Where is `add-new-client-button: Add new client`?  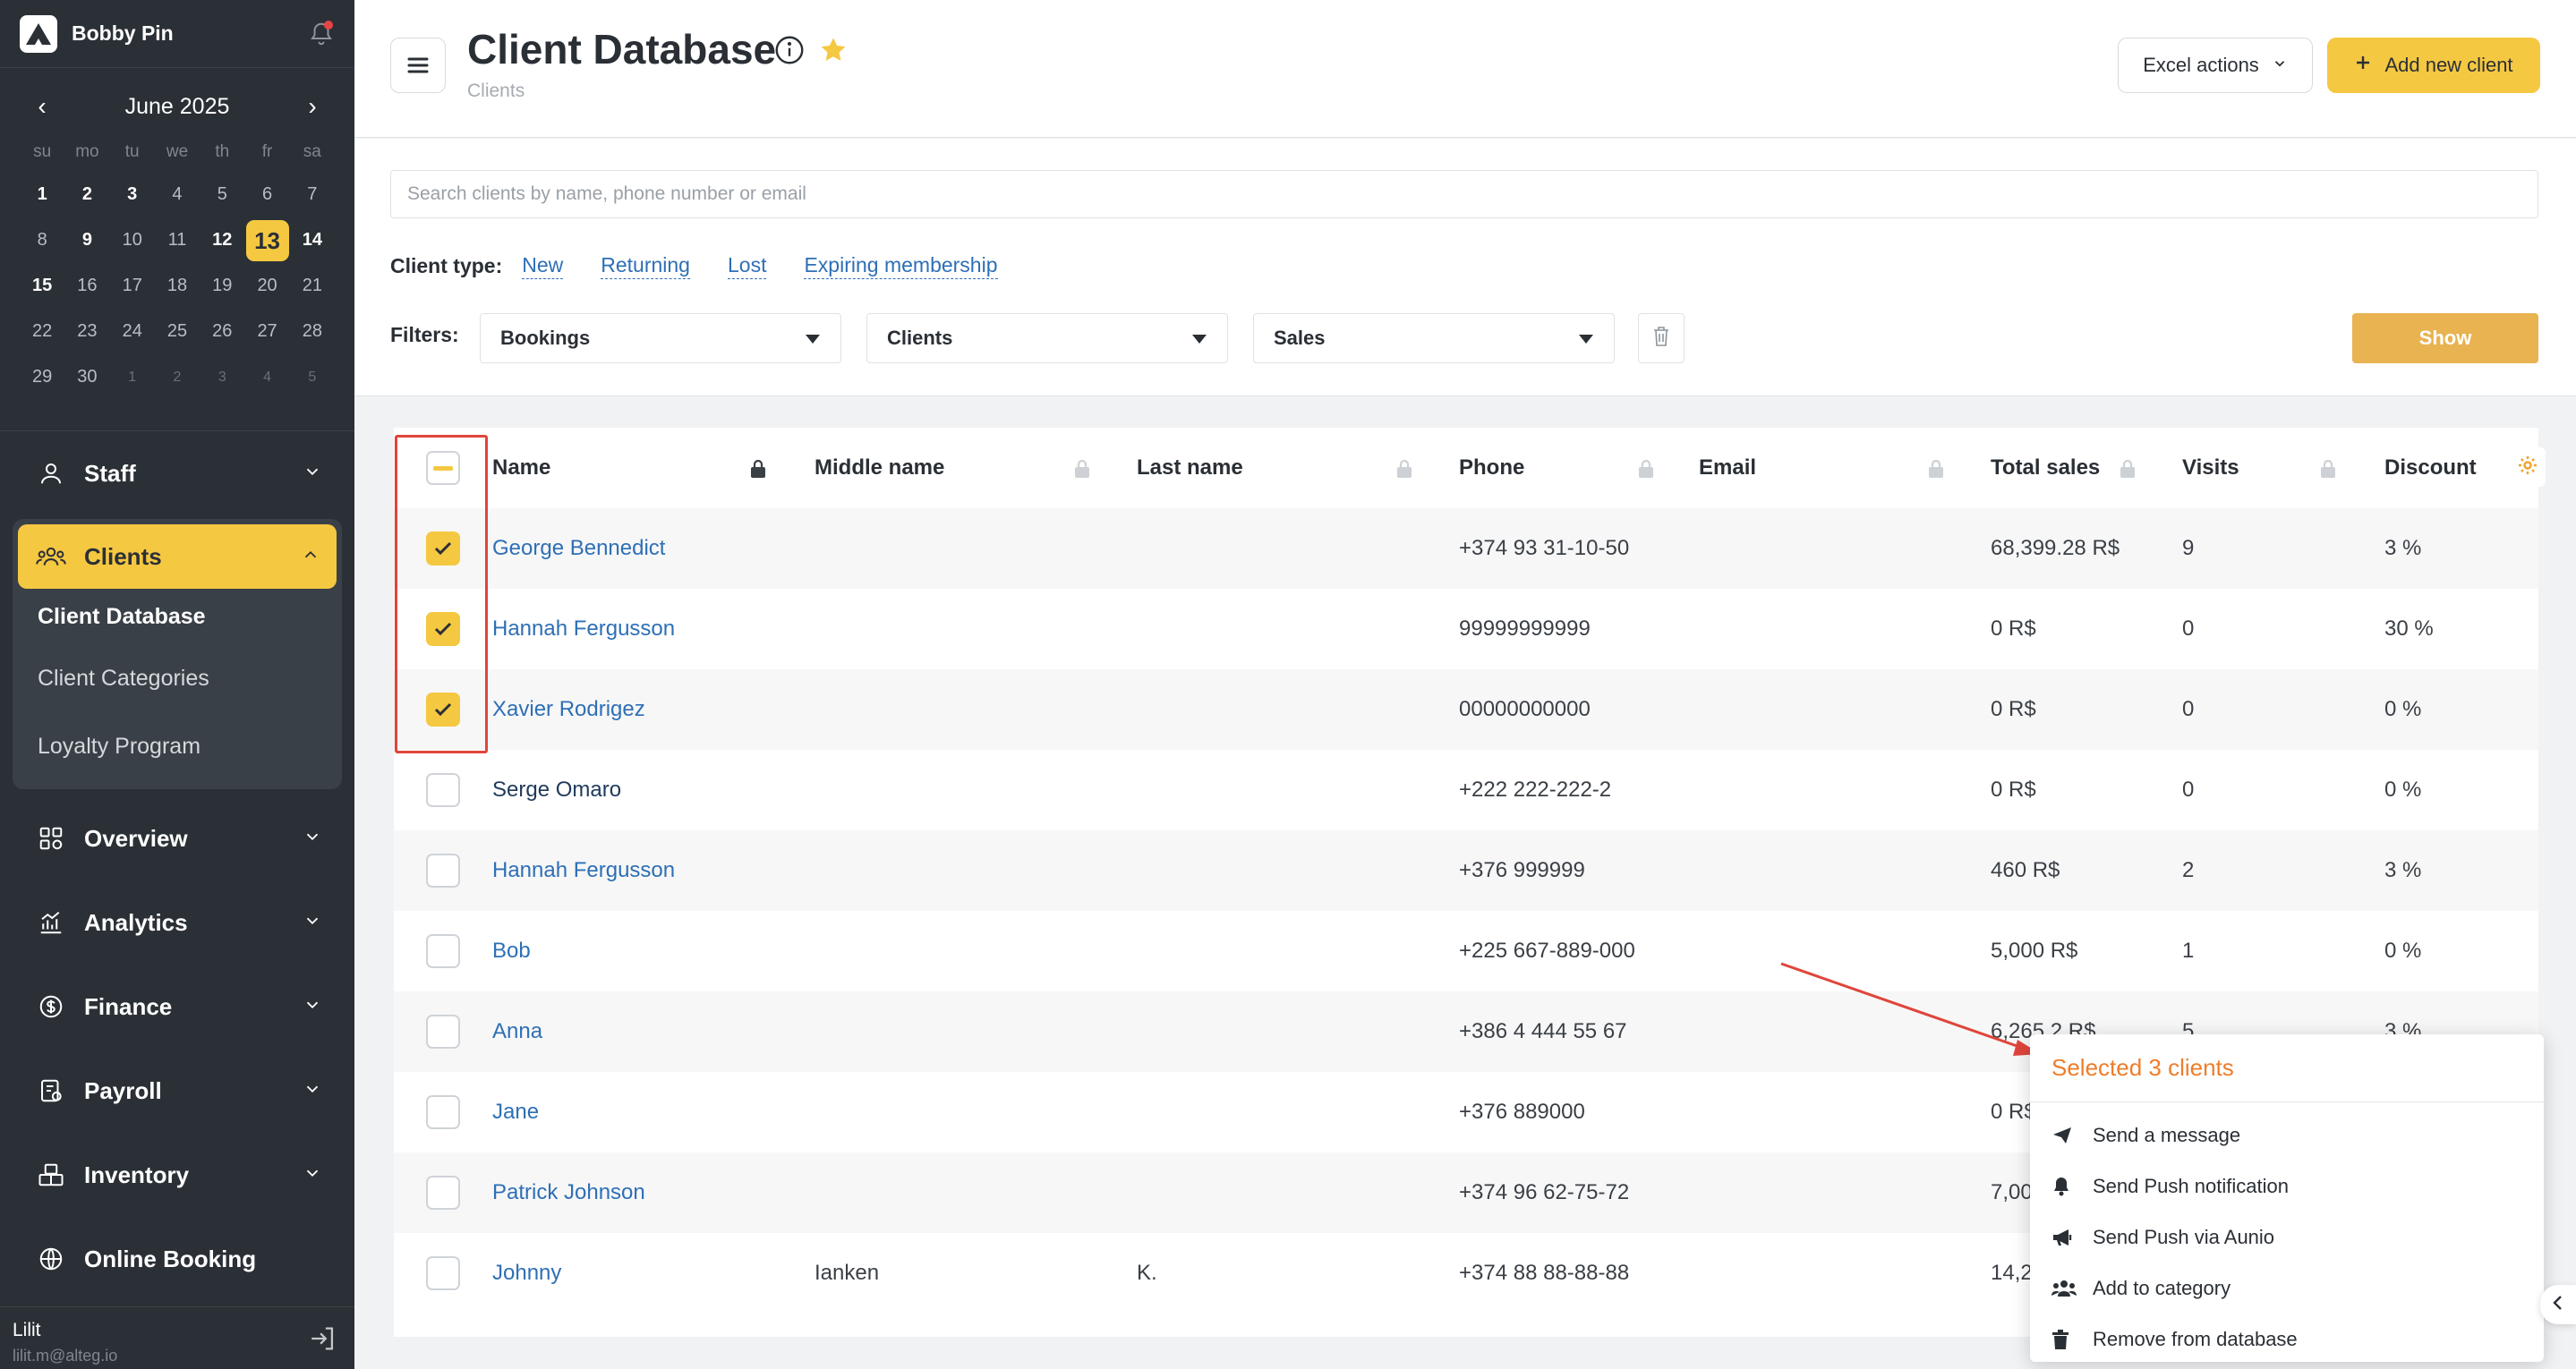
add-new-client-button: Add new client is located at coordinates (2433, 65).